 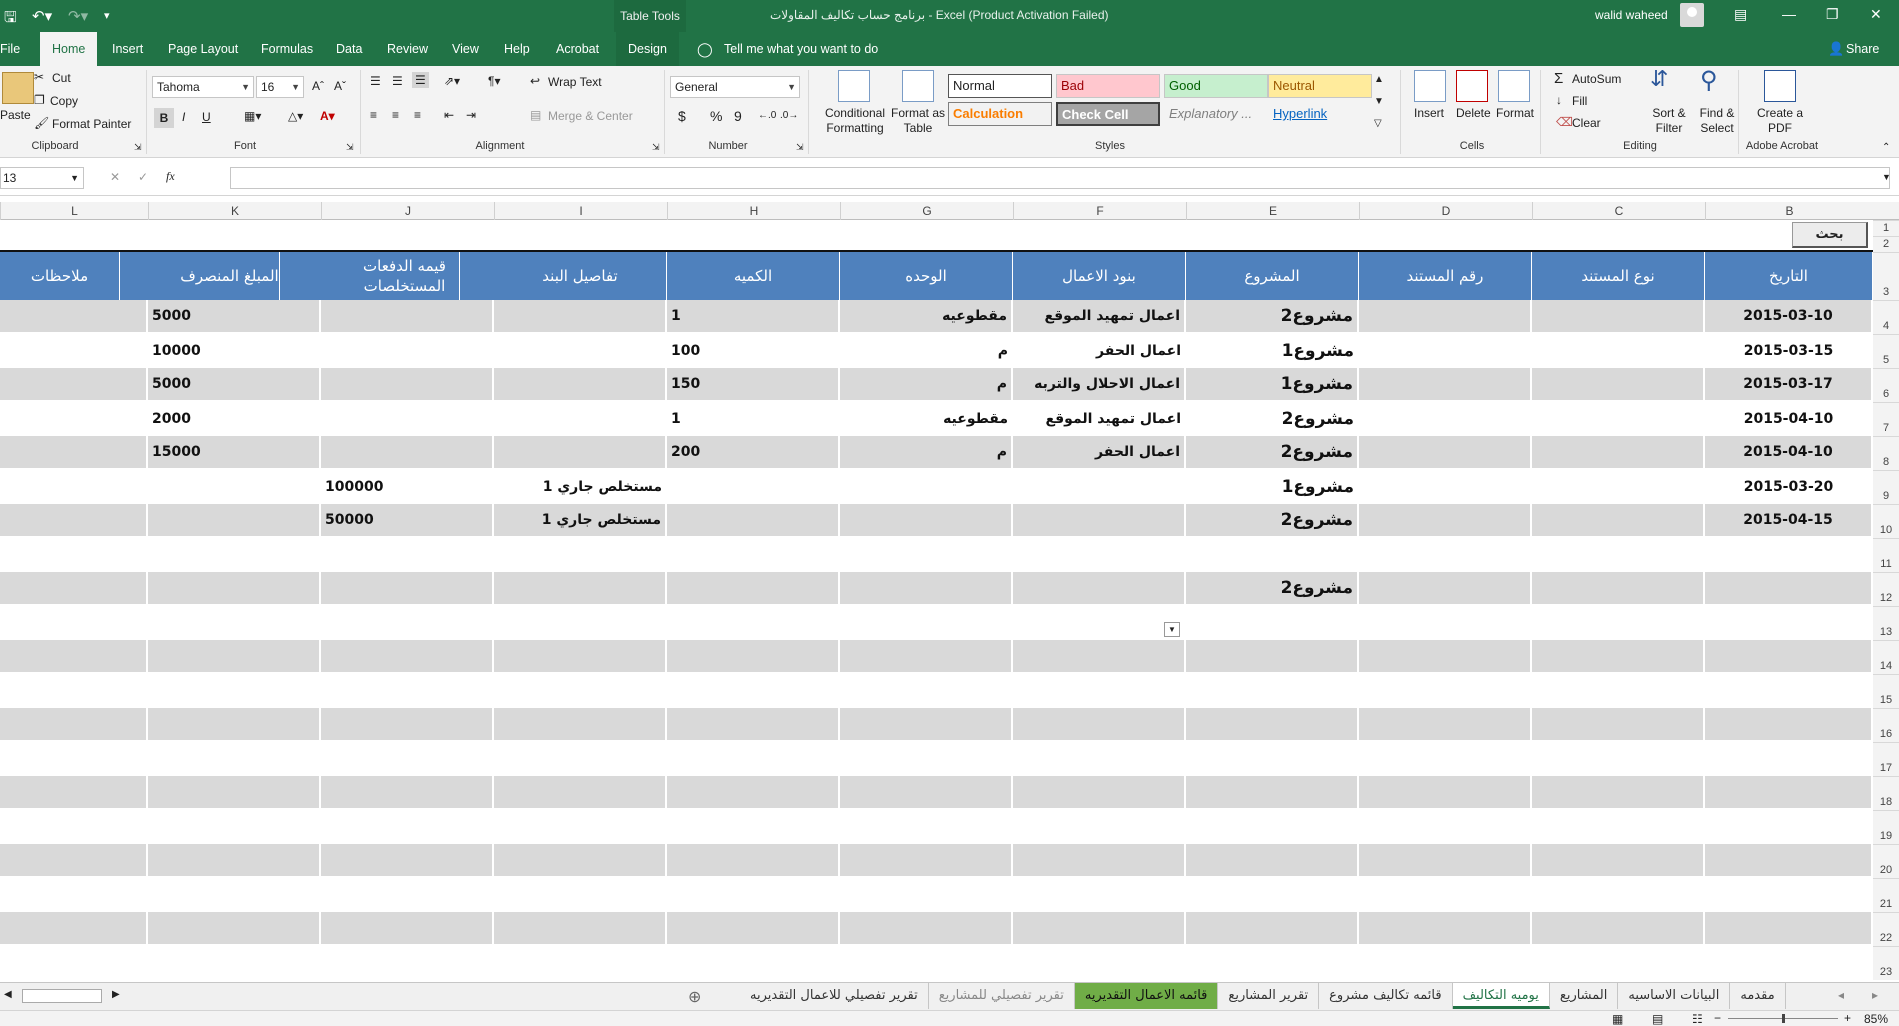 I want to click on cell-qty: 100, so click(x=753, y=351).